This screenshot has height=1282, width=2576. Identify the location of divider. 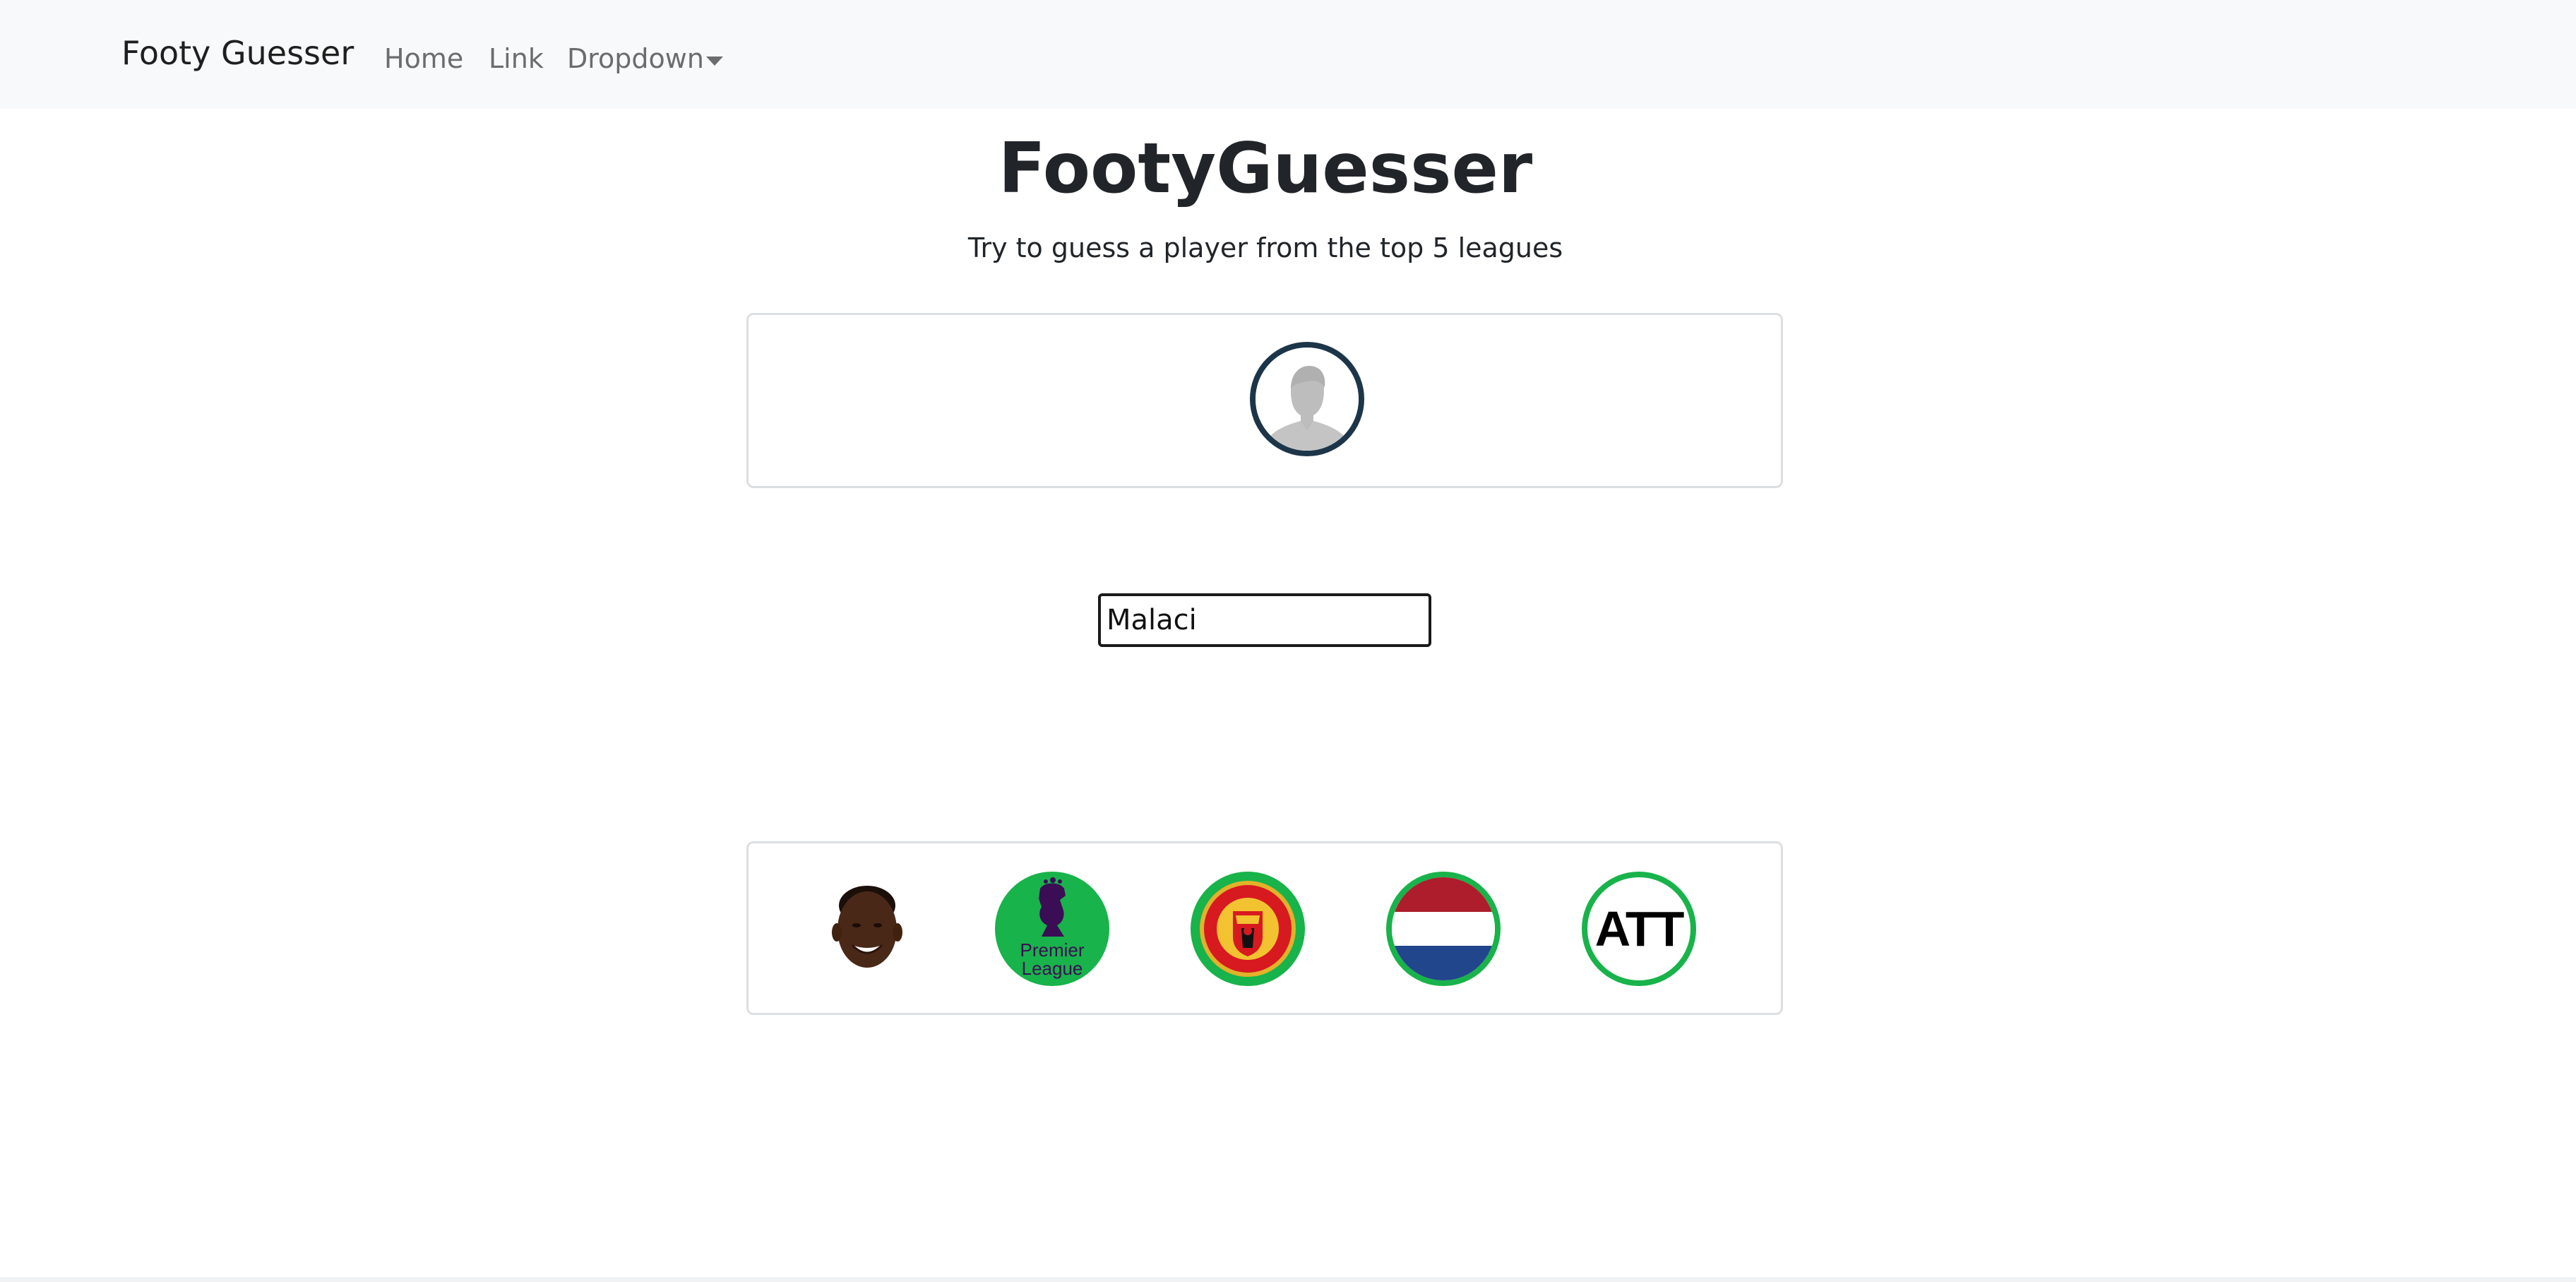
(1288, 1279).